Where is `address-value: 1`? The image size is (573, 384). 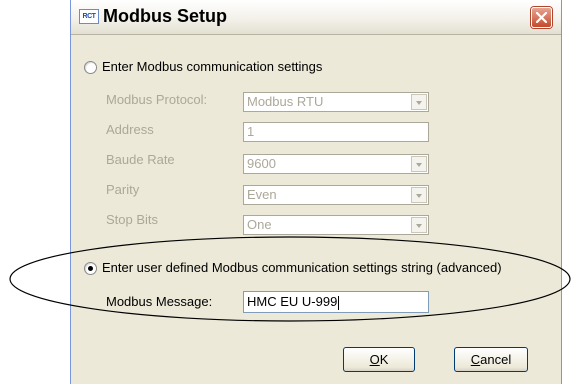 address-value: 1 is located at coordinates (251, 131).